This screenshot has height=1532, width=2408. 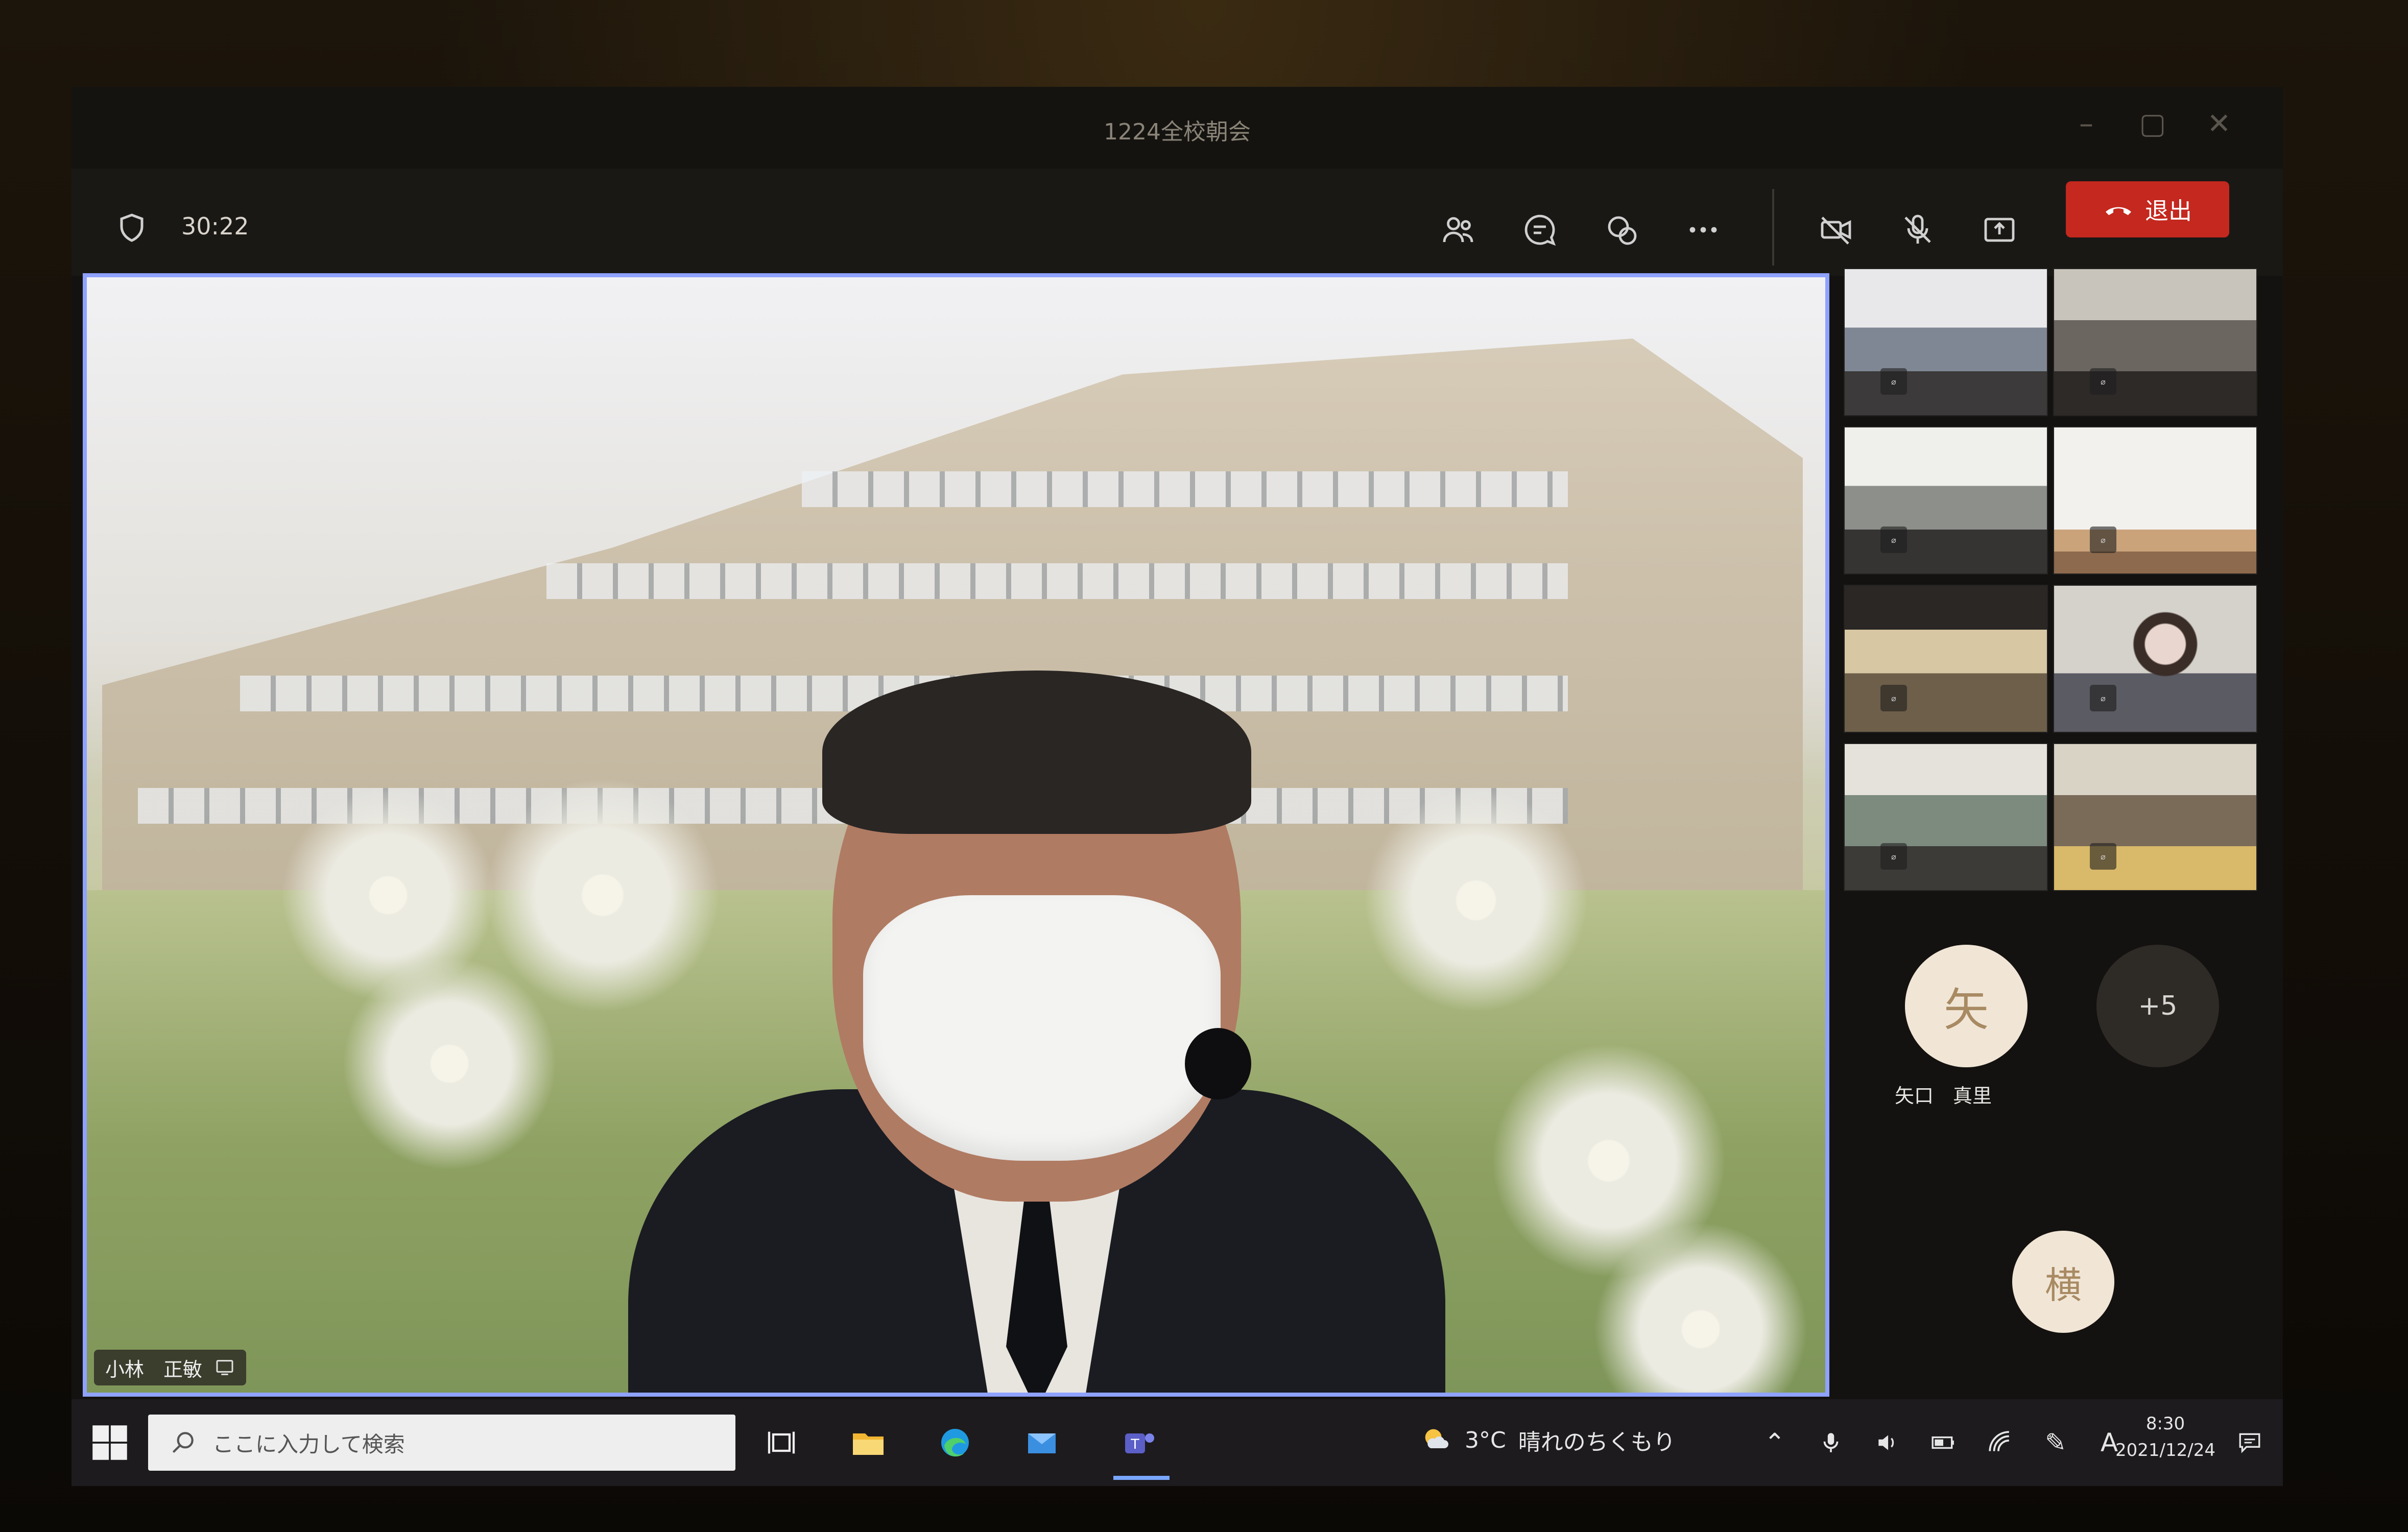 What do you see at coordinates (132, 228) in the screenshot?
I see `shield-icon` at bounding box center [132, 228].